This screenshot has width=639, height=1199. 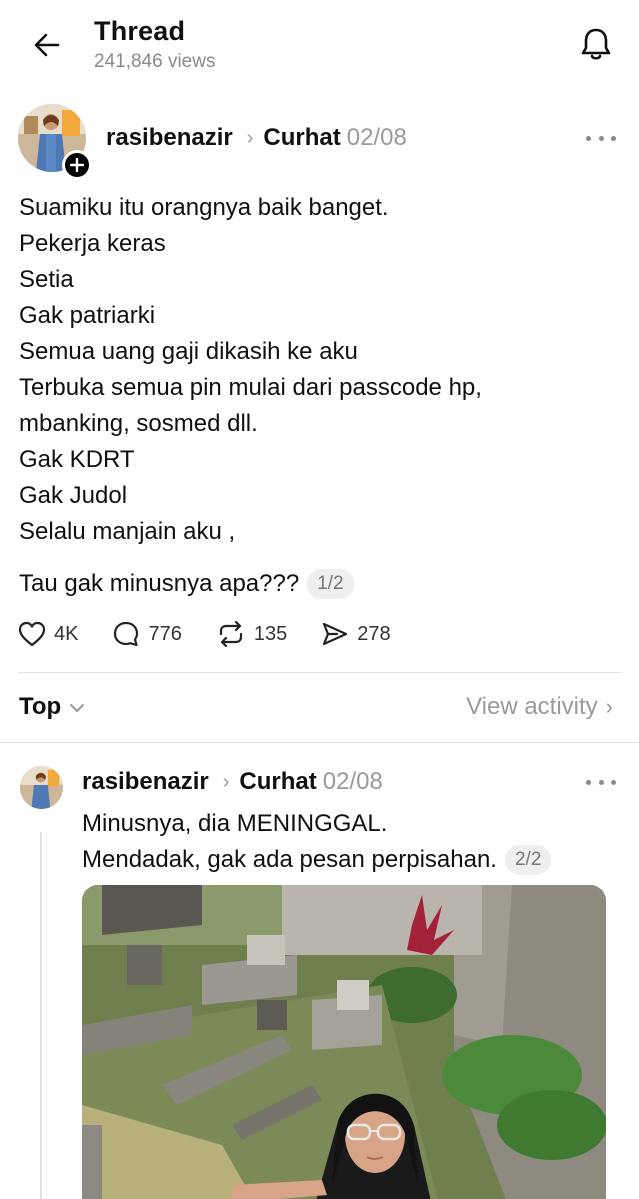 I want to click on reply-line: Mendadak, gak ada pesan perpisahan., so click(x=289, y=859).